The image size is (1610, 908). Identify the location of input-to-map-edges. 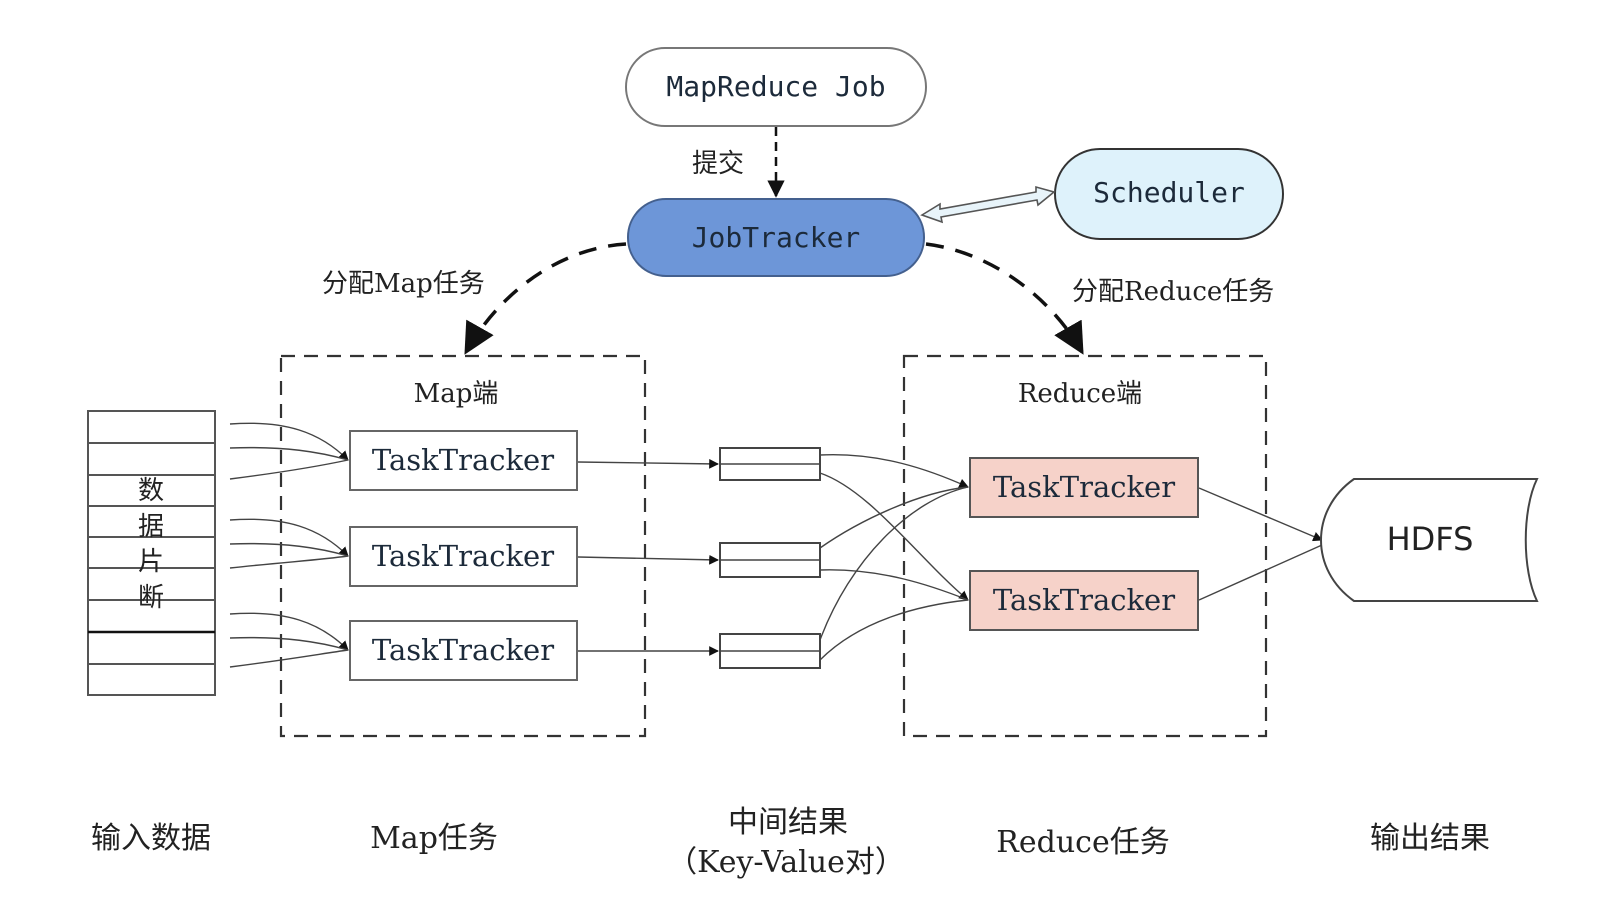
(289, 545).